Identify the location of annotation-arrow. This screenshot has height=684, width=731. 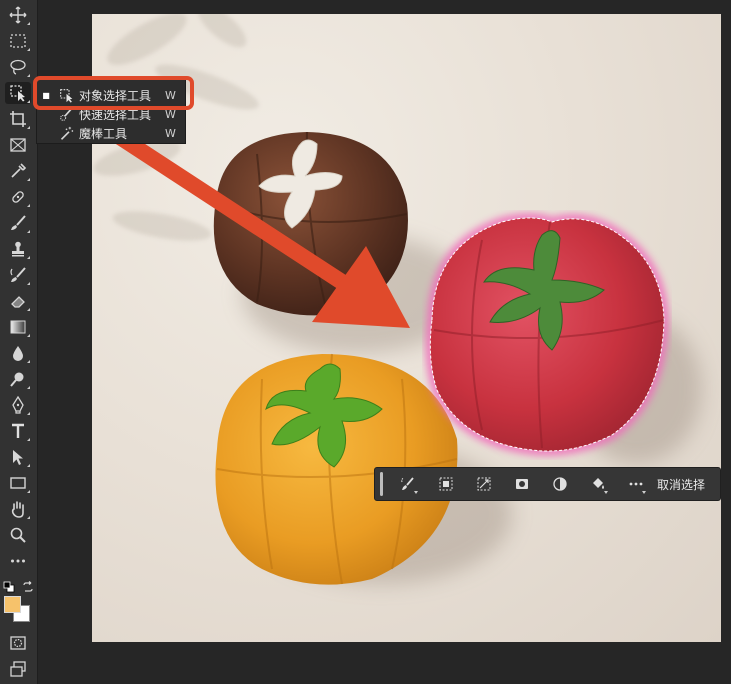
(254, 224).